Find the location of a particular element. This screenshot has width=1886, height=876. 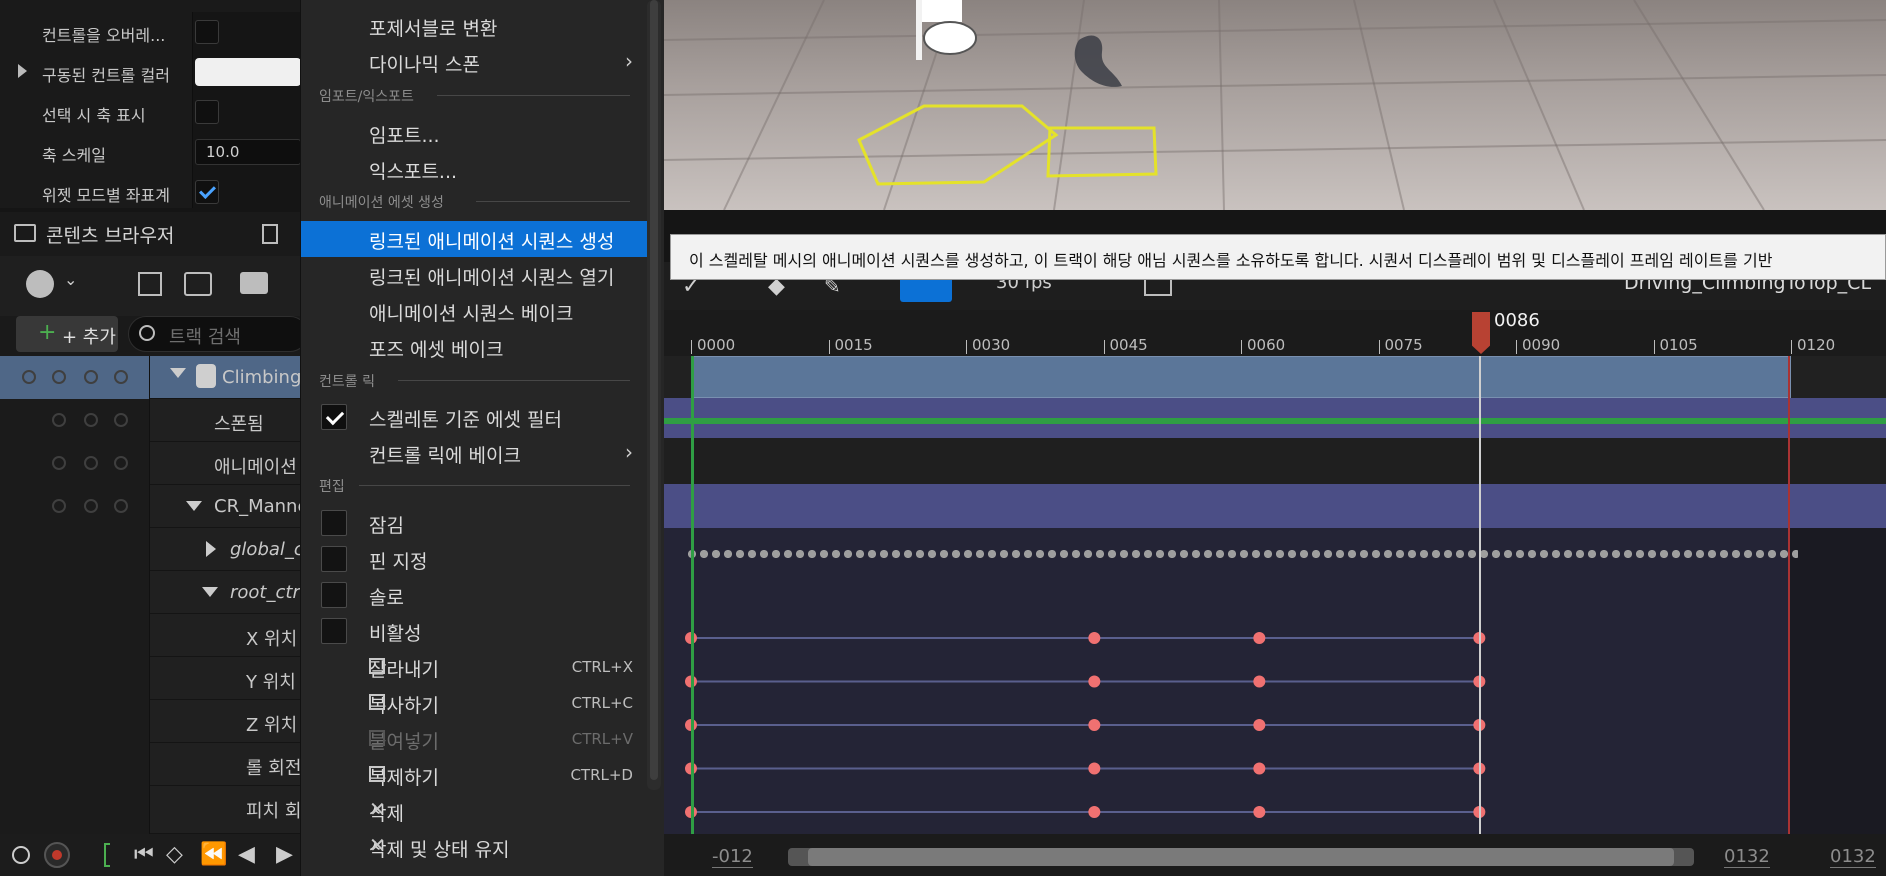

track-row-pitch: 피치 회 is located at coordinates (151, 810).